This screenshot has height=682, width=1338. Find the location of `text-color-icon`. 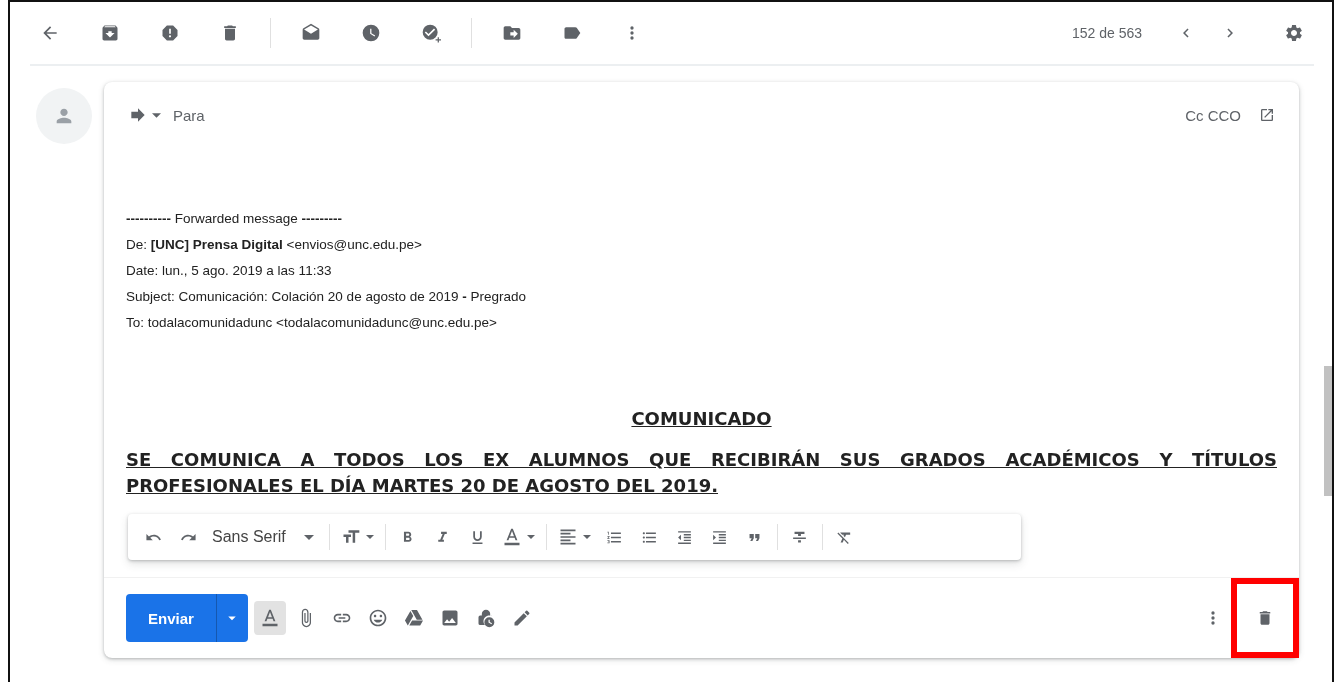

text-color-icon is located at coordinates (269, 618).